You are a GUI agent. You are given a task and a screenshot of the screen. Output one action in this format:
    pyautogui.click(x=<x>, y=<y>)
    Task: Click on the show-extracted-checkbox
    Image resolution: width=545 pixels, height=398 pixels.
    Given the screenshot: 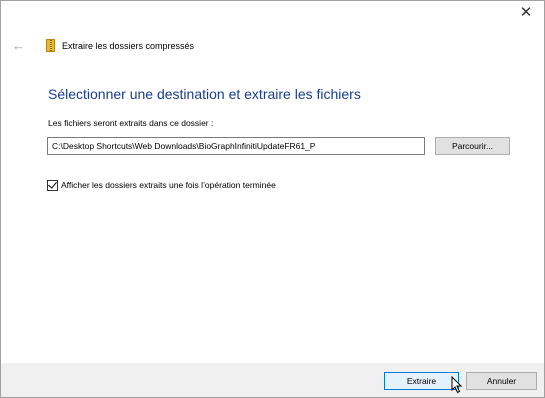 What is the action you would take?
    pyautogui.click(x=52, y=184)
    